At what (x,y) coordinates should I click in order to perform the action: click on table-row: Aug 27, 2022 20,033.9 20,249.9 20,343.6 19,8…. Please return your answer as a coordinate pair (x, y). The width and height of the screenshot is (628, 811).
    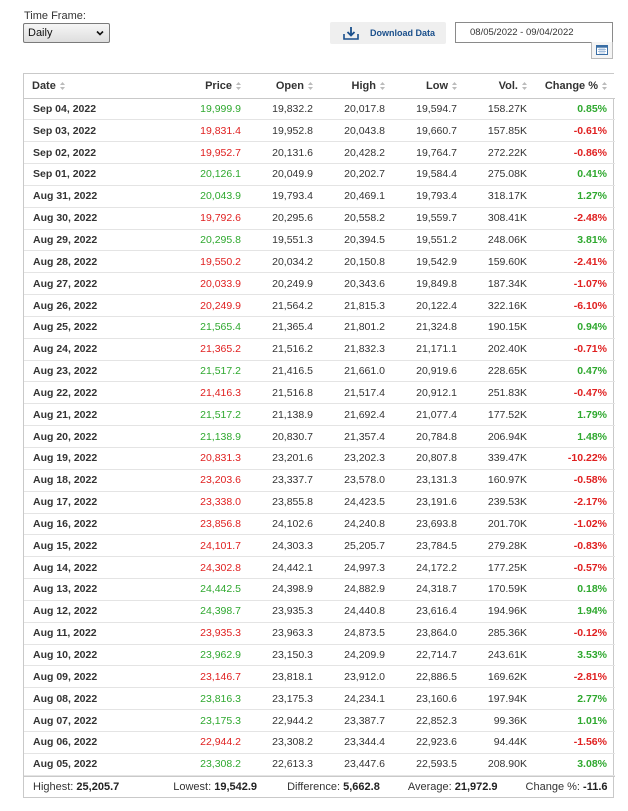
    Looking at the image, I should click on (319, 284).